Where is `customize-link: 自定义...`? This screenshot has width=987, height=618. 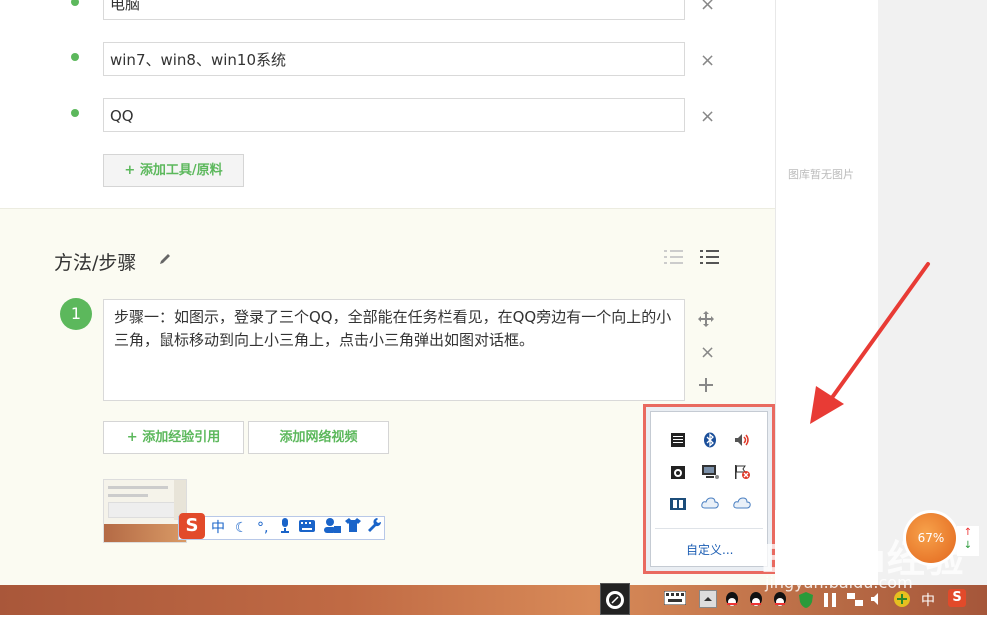 customize-link: 自定义... is located at coordinates (709, 549).